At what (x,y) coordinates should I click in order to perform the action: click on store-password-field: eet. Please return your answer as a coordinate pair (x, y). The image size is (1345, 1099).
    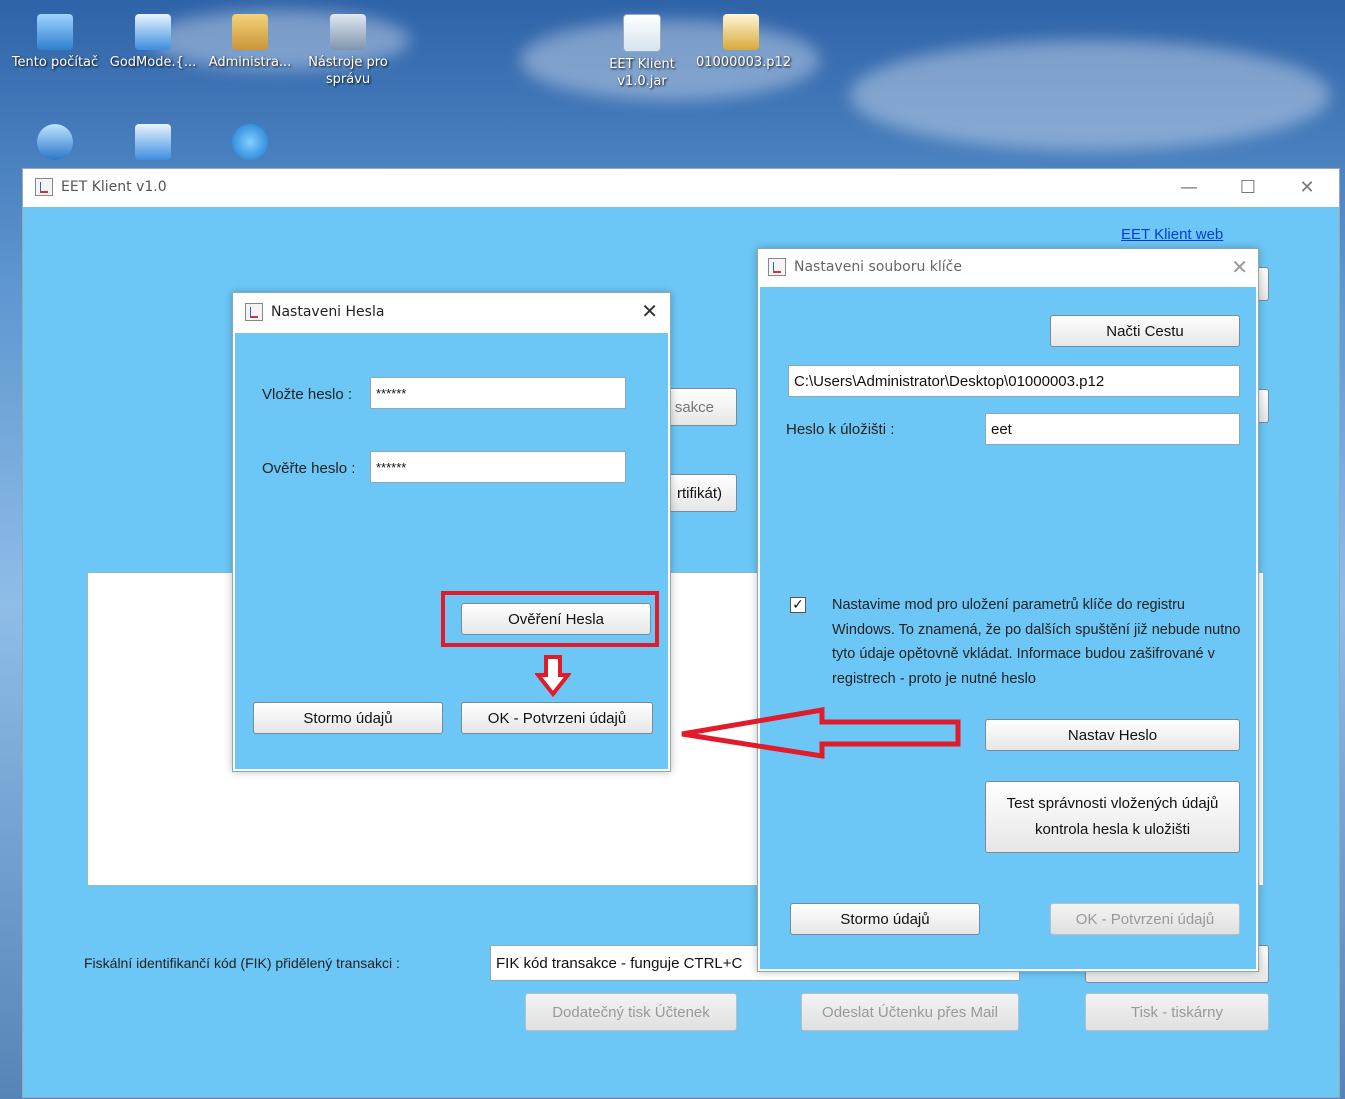
    Looking at the image, I should click on (1112, 429).